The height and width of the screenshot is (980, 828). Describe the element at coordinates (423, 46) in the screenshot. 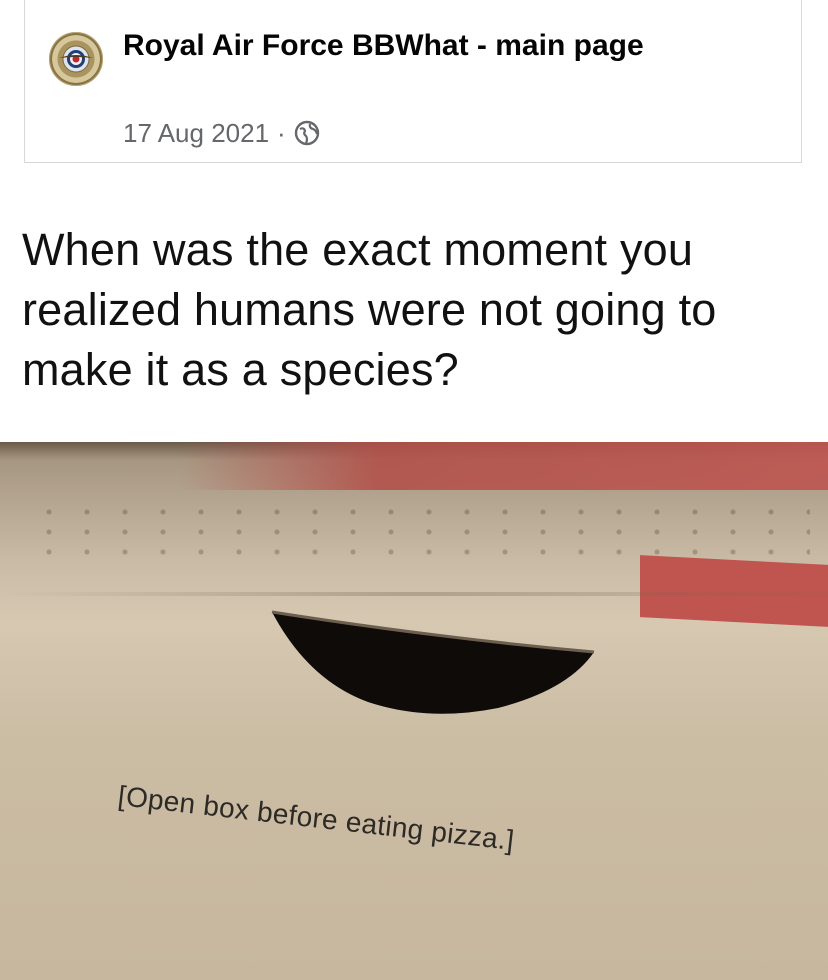

I see `page-name-link: Royal Air Force BBWhat - main page` at that location.